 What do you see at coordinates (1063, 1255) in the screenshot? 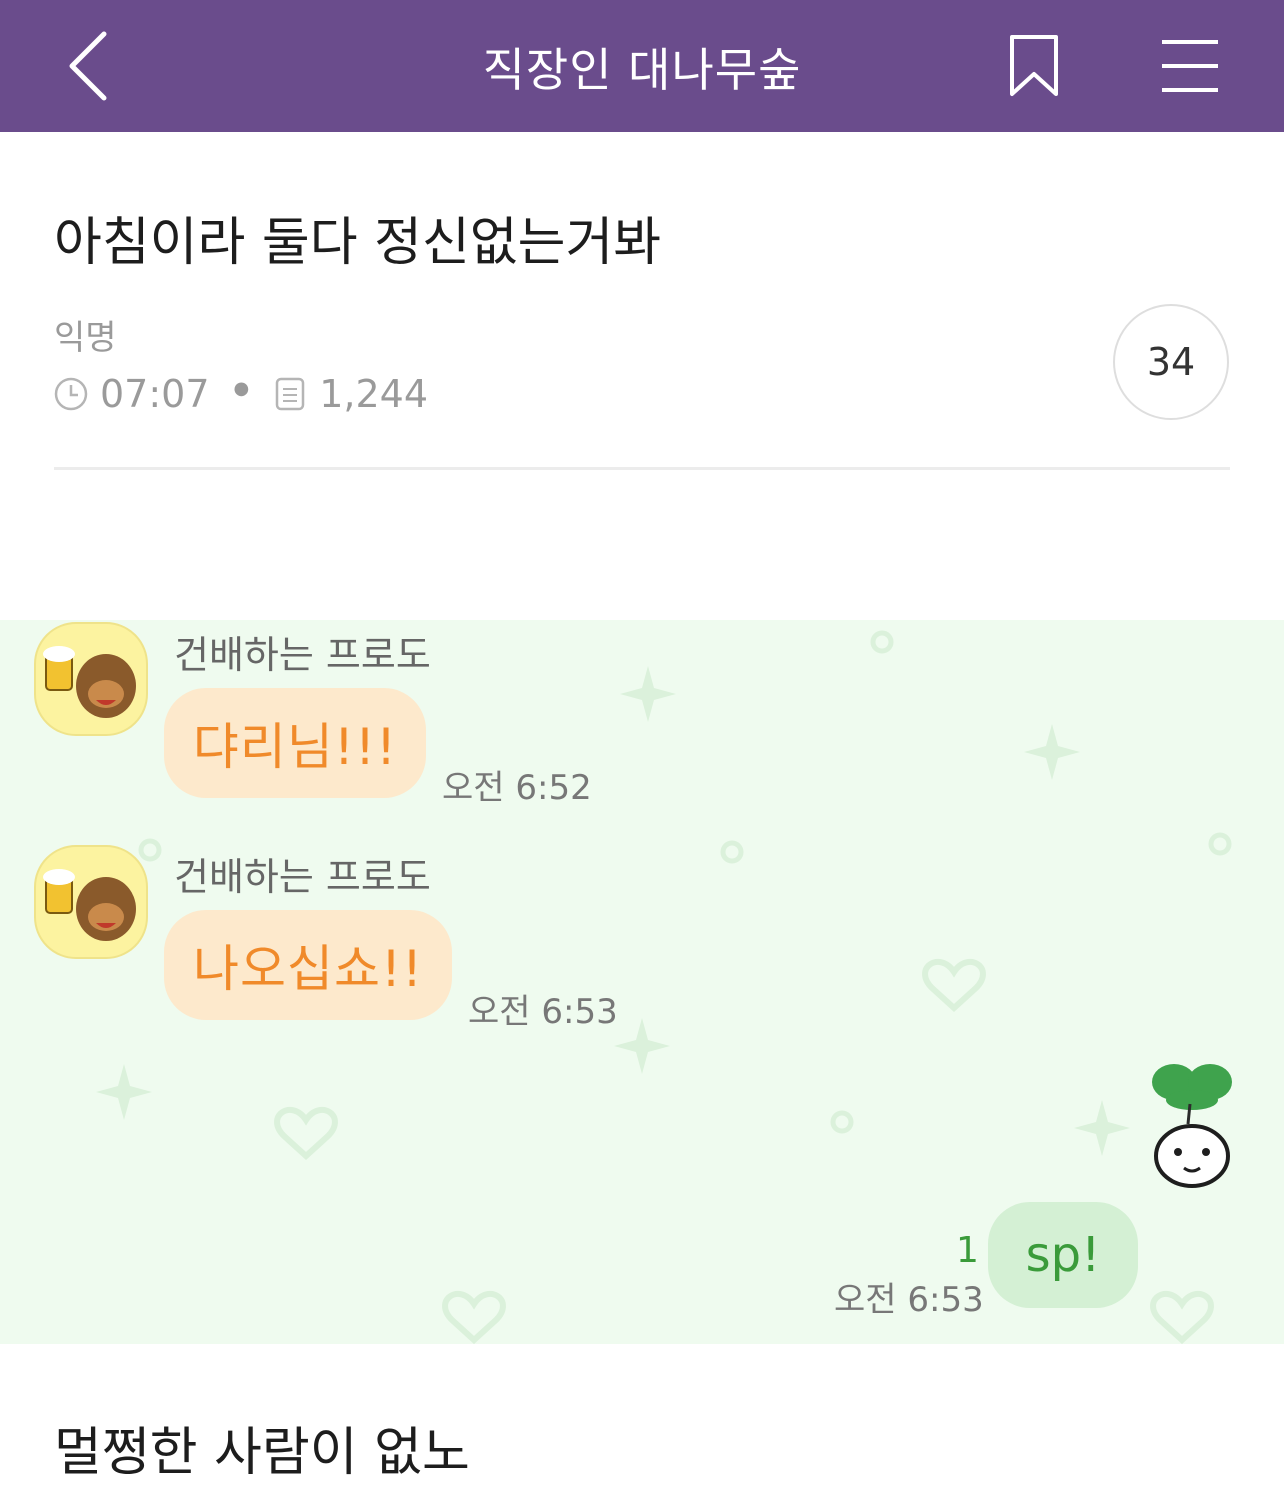
I see `outgoing-message-bubble: sp!` at bounding box center [1063, 1255].